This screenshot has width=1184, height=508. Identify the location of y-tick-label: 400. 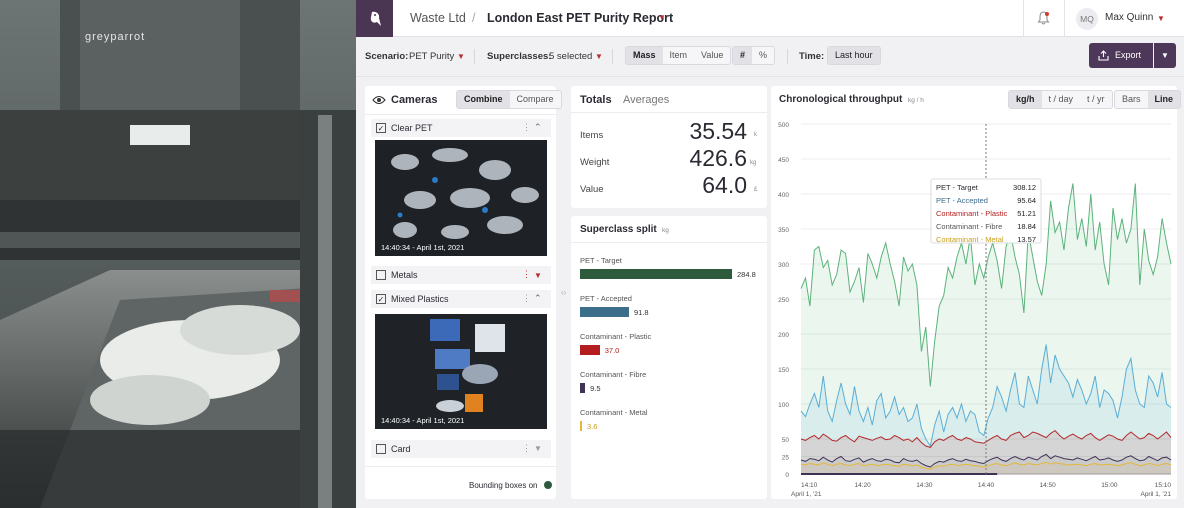
(783, 195).